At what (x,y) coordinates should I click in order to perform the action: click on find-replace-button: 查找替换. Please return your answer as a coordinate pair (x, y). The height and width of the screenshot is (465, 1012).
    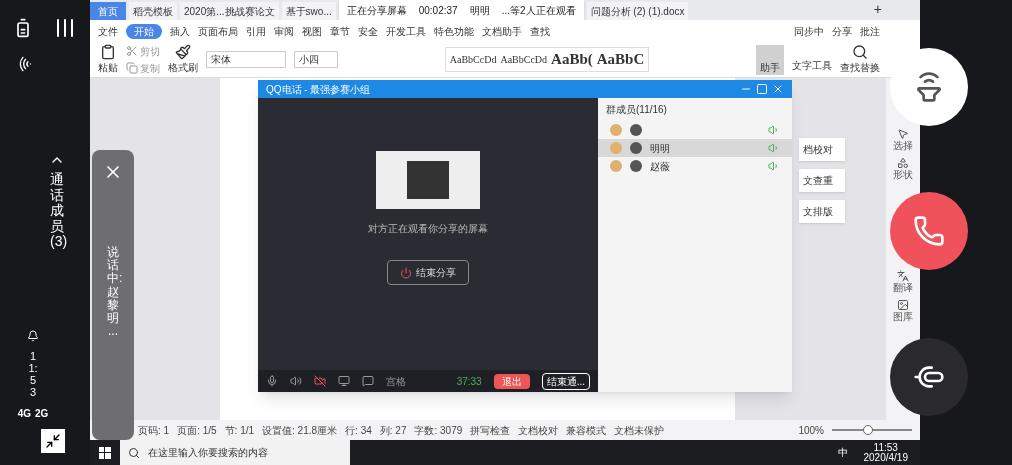
    Looking at the image, I should click on (860, 59).